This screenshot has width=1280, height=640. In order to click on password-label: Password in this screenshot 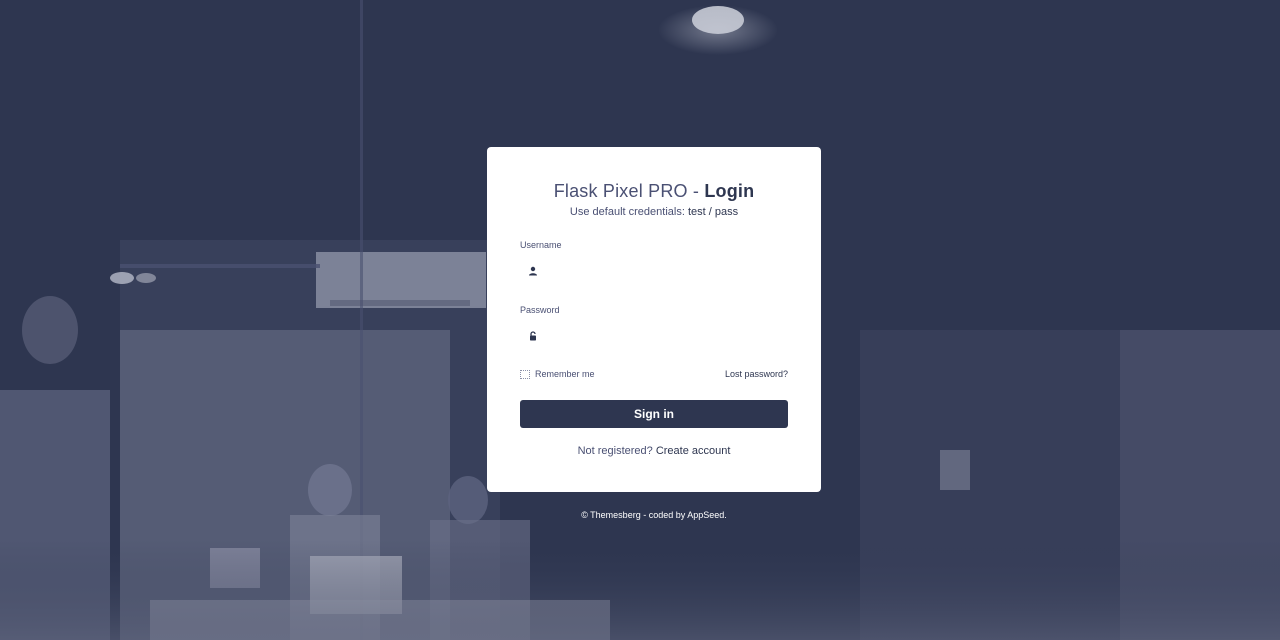, I will do `click(540, 310)`.